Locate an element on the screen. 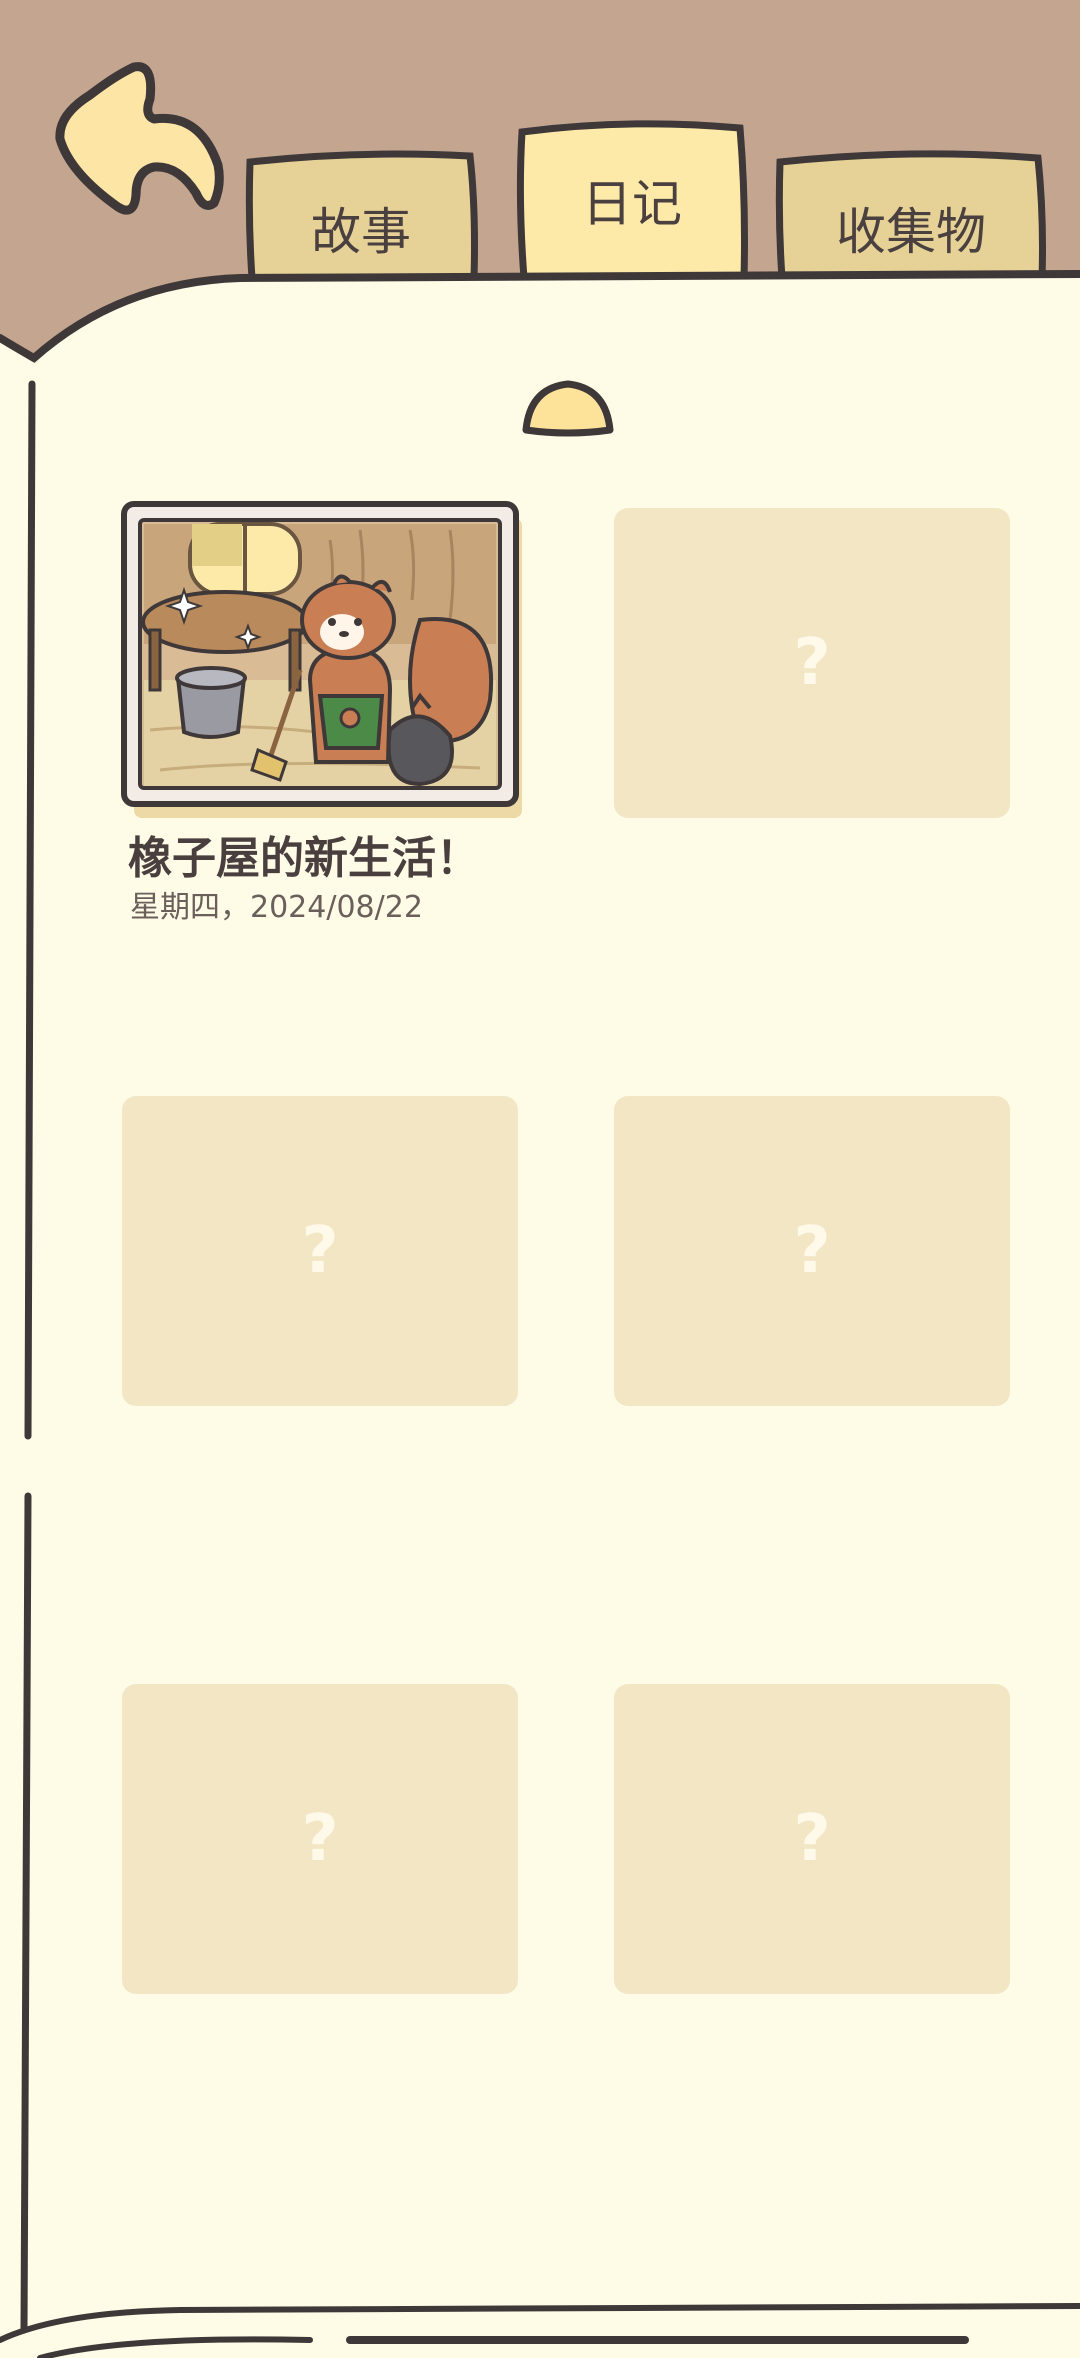 The height and width of the screenshot is (2358, 1080). tab-diary: 日记 is located at coordinates (632, 196).